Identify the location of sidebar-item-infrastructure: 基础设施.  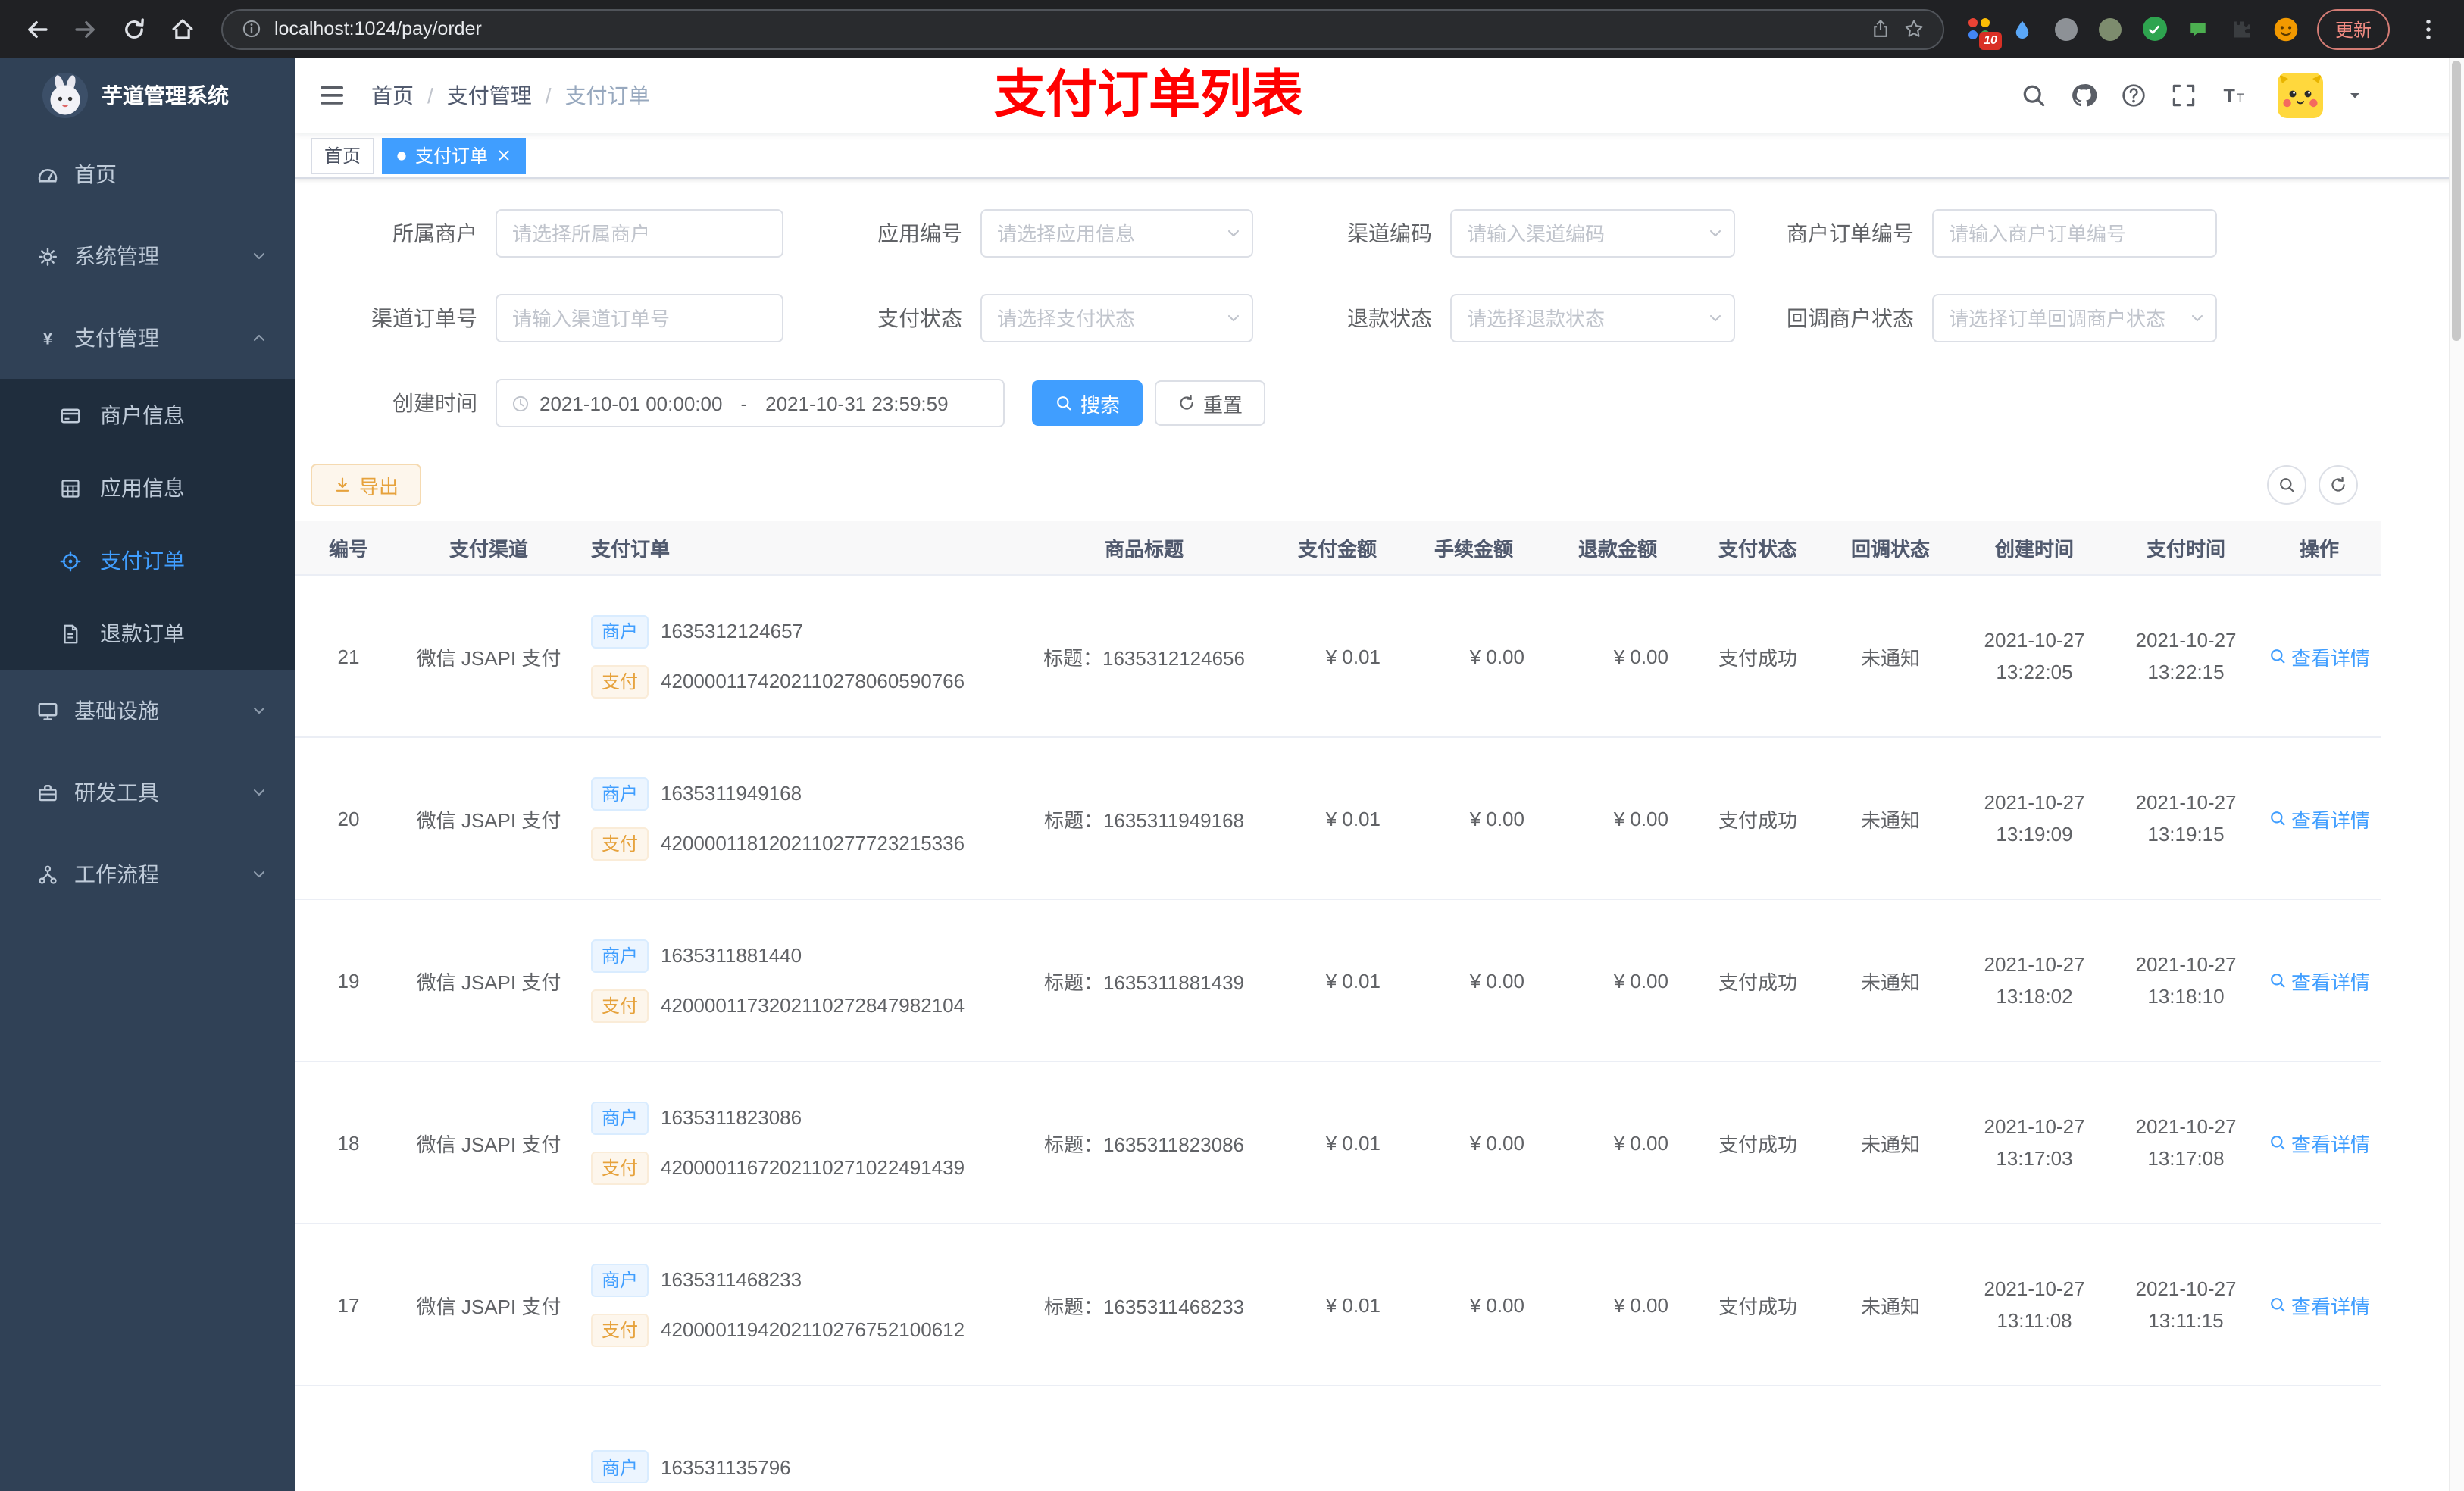
(147, 711).